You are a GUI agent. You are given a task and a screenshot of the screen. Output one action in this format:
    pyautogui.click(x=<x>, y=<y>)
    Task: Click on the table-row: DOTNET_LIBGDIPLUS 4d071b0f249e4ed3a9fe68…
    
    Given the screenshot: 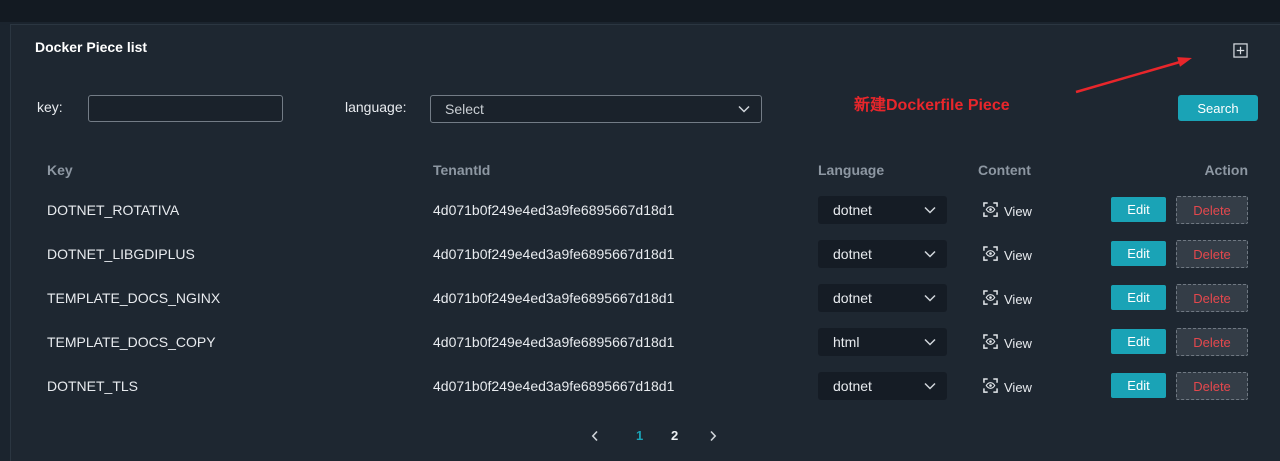 What is the action you would take?
    pyautogui.click(x=645, y=254)
    